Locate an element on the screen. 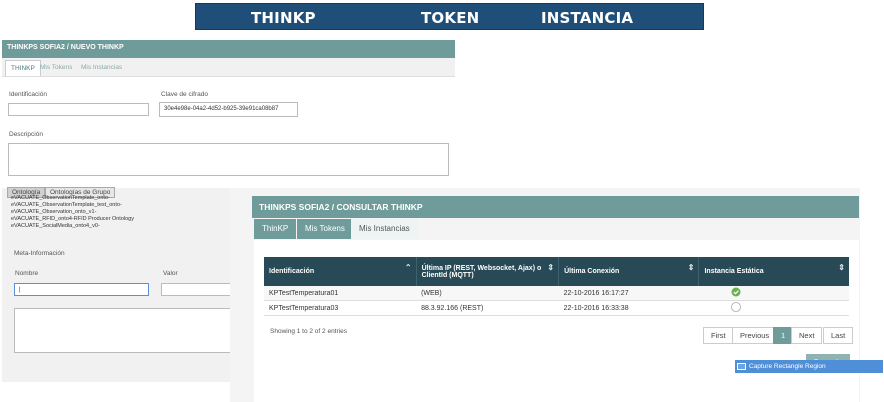 The height and width of the screenshot is (402, 884). nombre-label: Nombre is located at coordinates (27, 273).